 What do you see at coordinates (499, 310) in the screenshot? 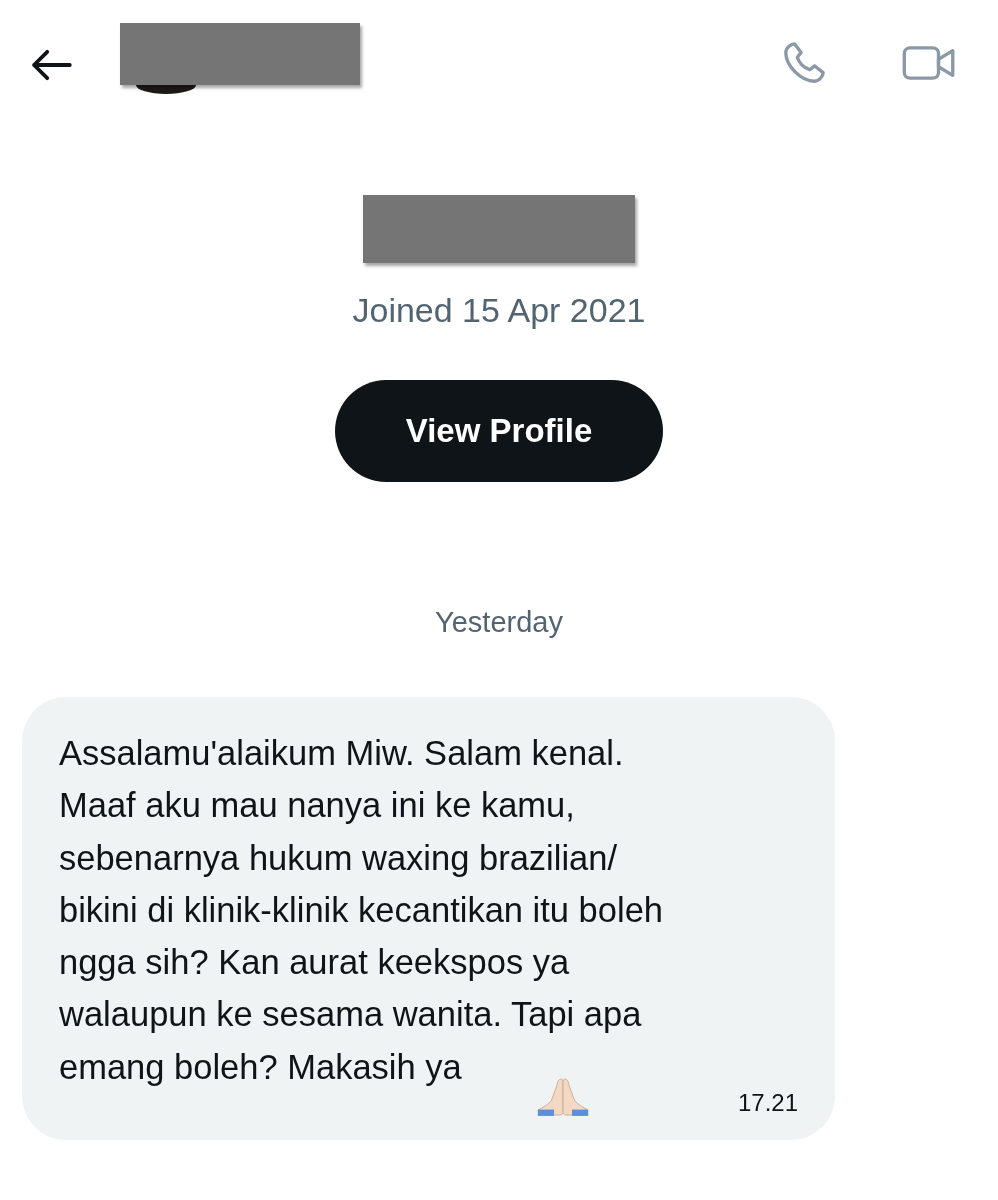
I see `joined-date: Joined 15 Apr 2021` at bounding box center [499, 310].